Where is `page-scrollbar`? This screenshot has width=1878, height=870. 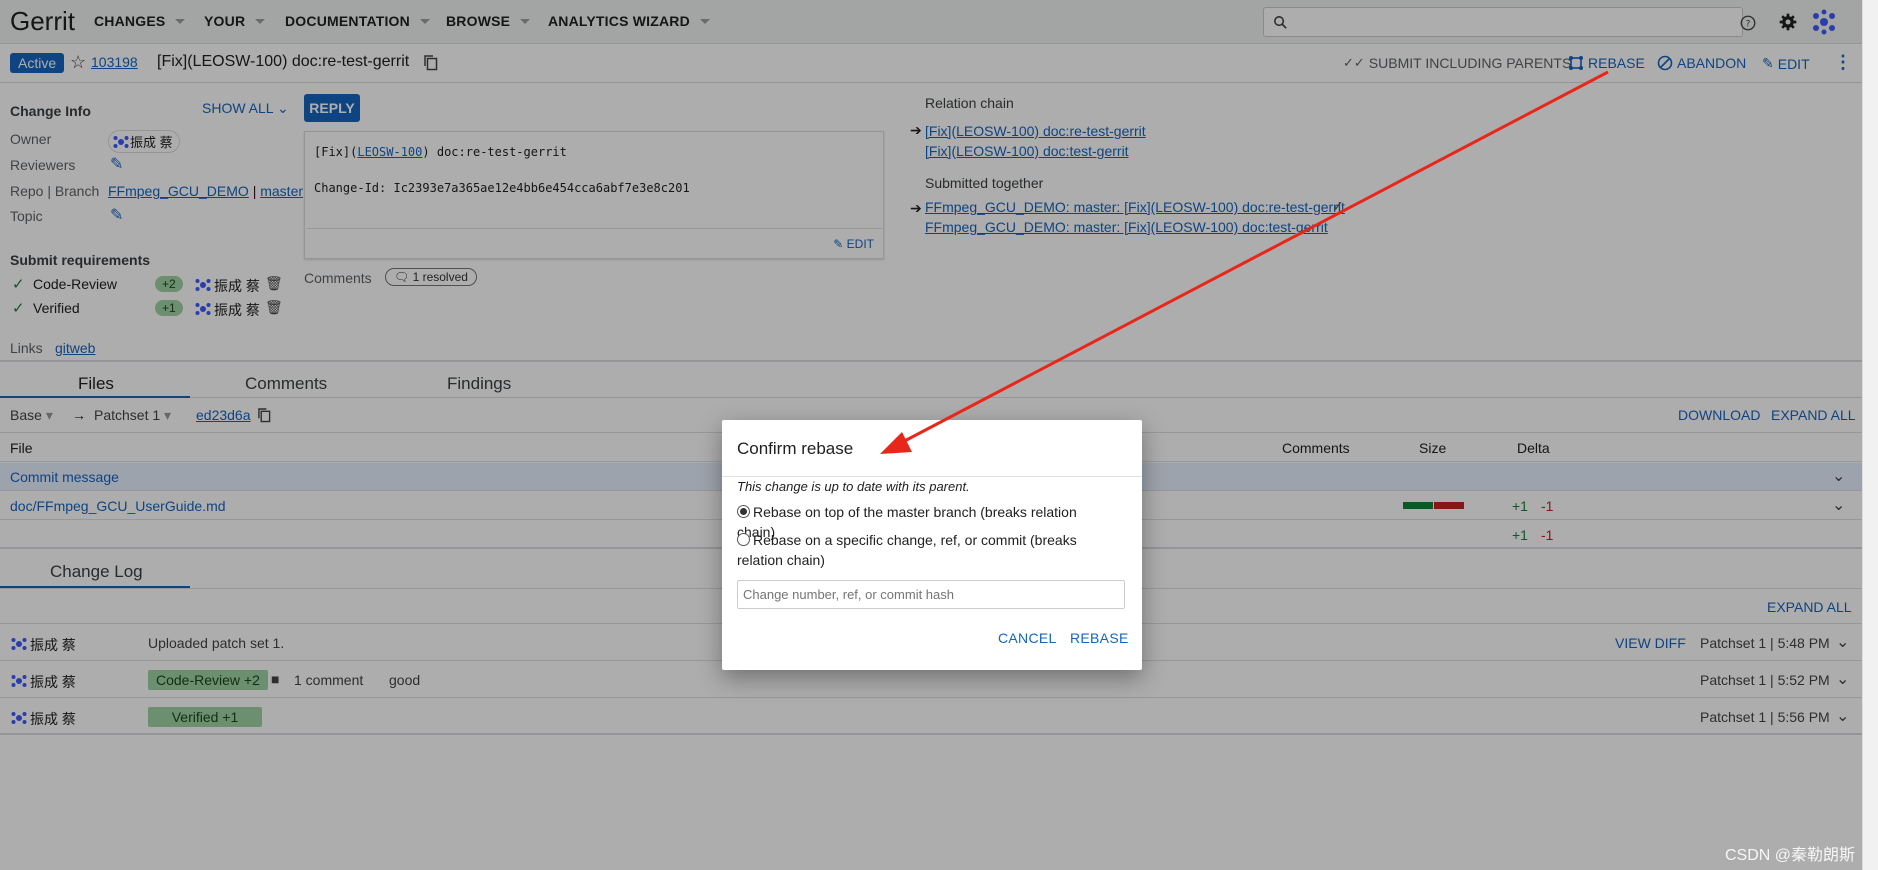 page-scrollbar is located at coordinates (1870, 435).